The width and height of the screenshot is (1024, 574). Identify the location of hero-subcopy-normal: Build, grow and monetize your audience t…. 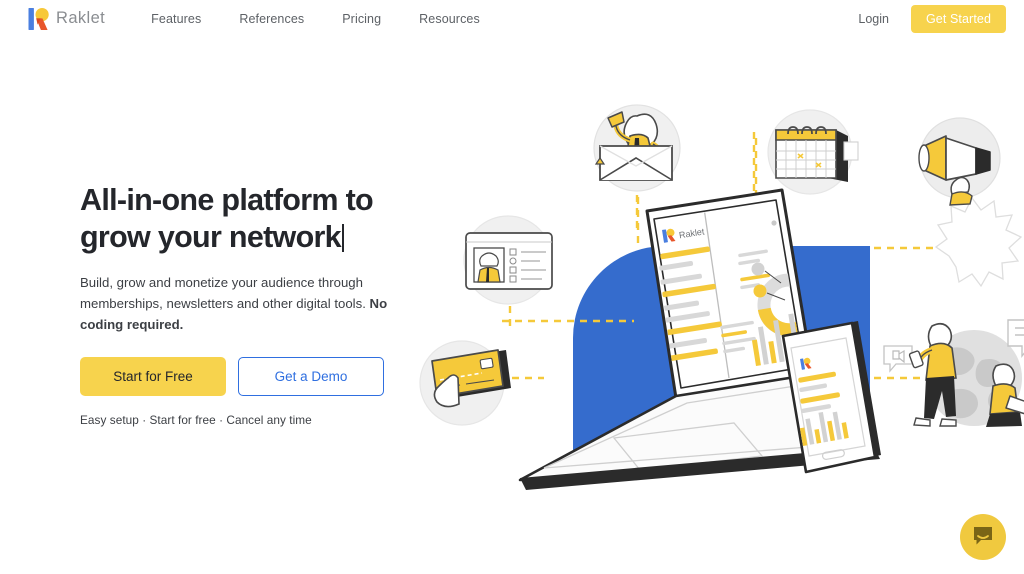
(225, 293).